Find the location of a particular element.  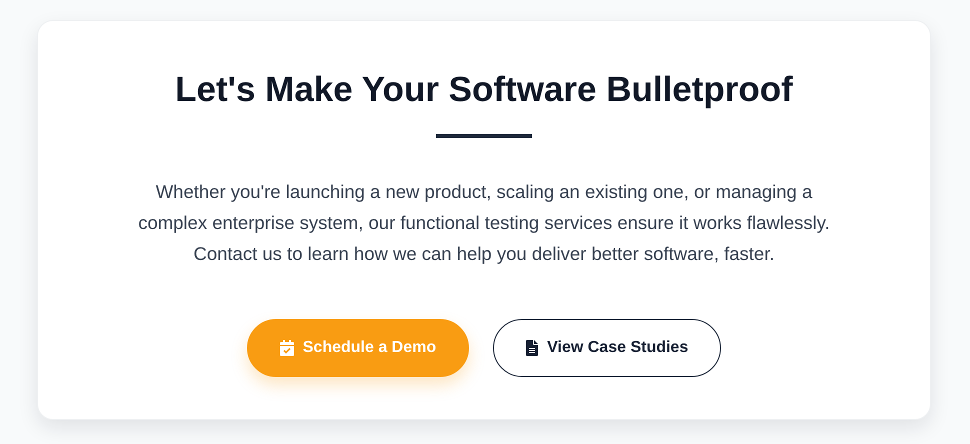

cta-description: Whether you're launching a new product, scaling an existing one, or managing a complex enterprise system, our functional testing services ensure it works flawlessly. Contact us to learn how we can help you deliver better software, faster. is located at coordinates (484, 223).